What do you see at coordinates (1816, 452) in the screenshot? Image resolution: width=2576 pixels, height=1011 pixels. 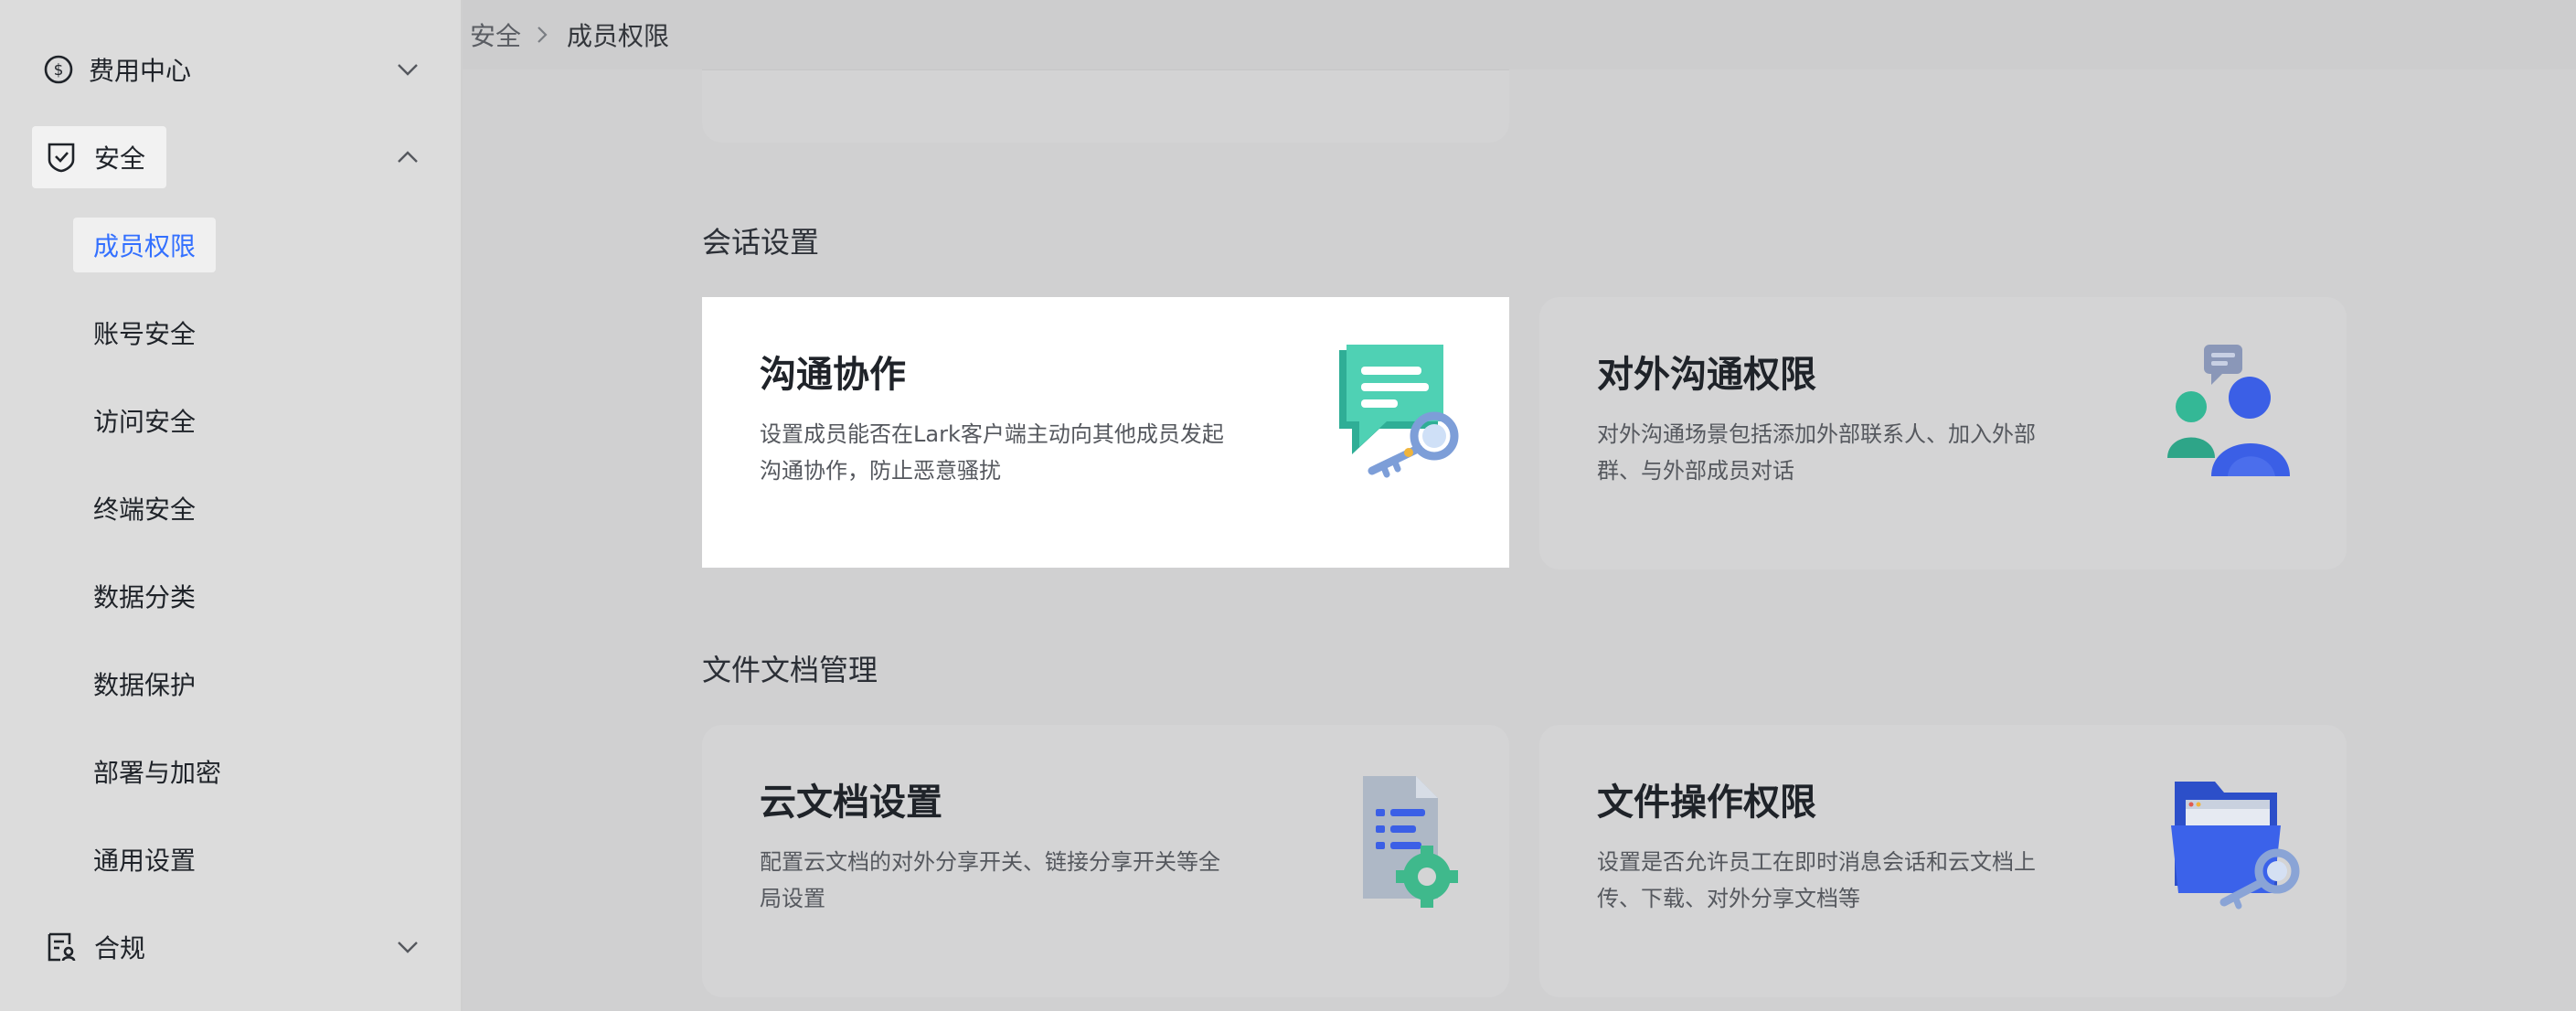 I see `card-description: 对外沟通场景包括添加外部联系人、加入外部群、与外部成员对话` at bounding box center [1816, 452].